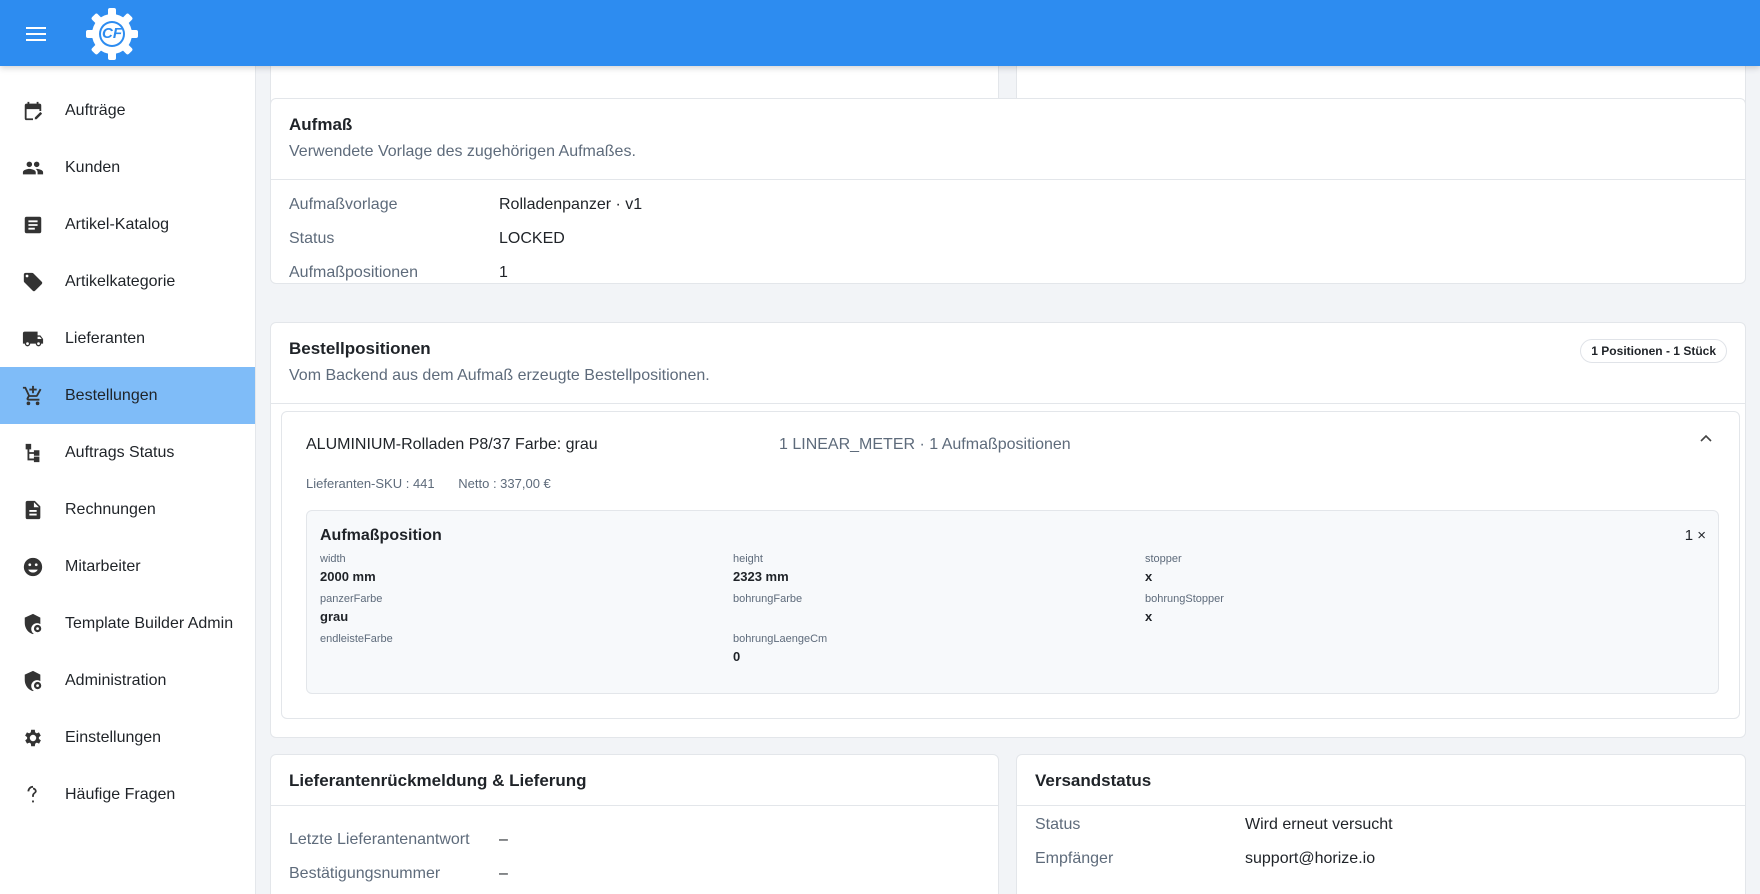 Image resolution: width=1760 pixels, height=894 pixels. Describe the element at coordinates (120, 452) in the screenshot. I see `sidebar-item-label: Auftrags Status` at that location.